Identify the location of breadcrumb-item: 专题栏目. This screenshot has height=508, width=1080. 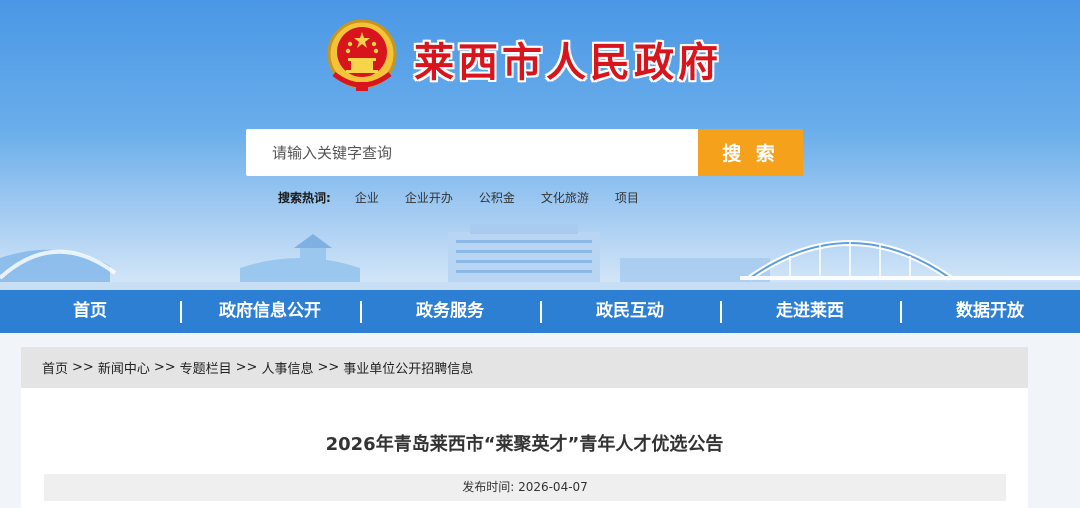
(206, 367).